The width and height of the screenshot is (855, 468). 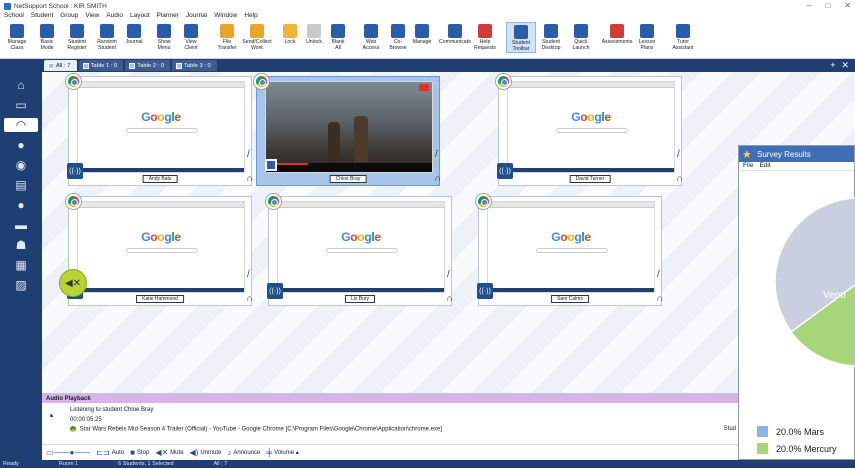 What do you see at coordinates (194, 65) in the screenshot?
I see `tab-table-3-0: Table 3 : 0` at bounding box center [194, 65].